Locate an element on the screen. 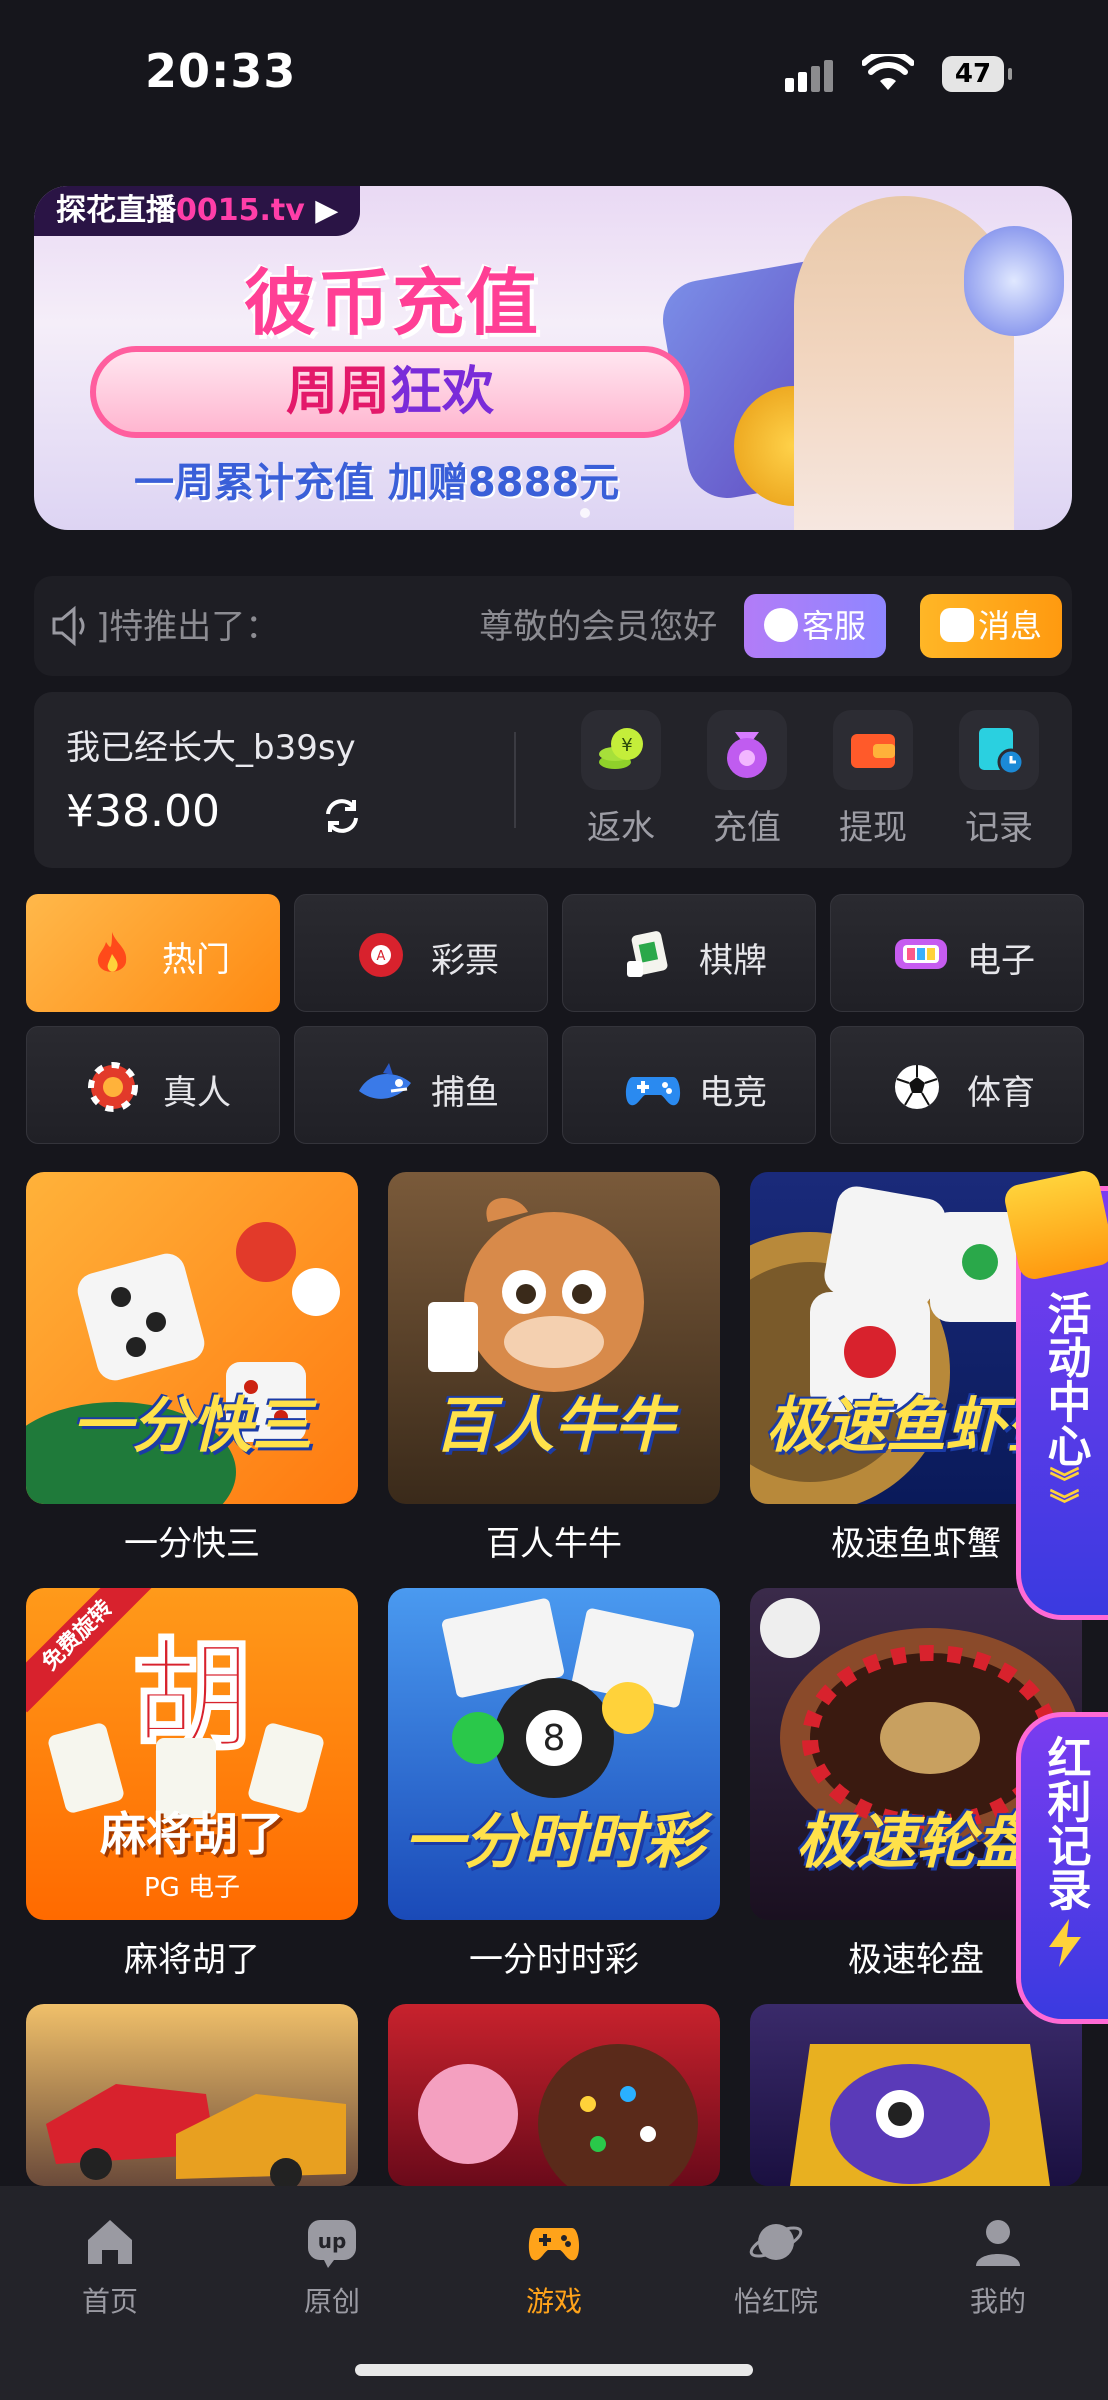  fire-icon is located at coordinates (112, 954).